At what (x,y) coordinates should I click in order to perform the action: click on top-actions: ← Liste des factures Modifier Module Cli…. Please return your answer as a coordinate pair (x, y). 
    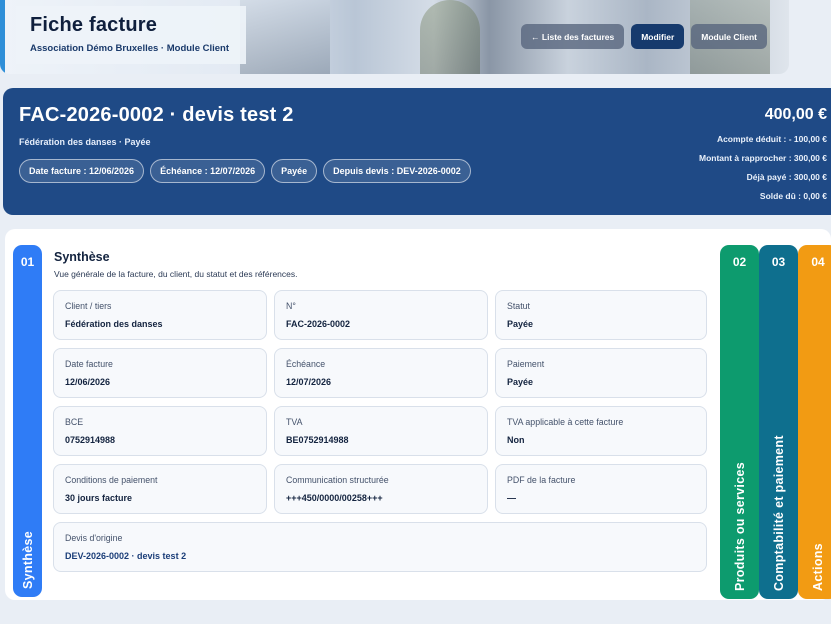
    Looking at the image, I should click on (644, 36).